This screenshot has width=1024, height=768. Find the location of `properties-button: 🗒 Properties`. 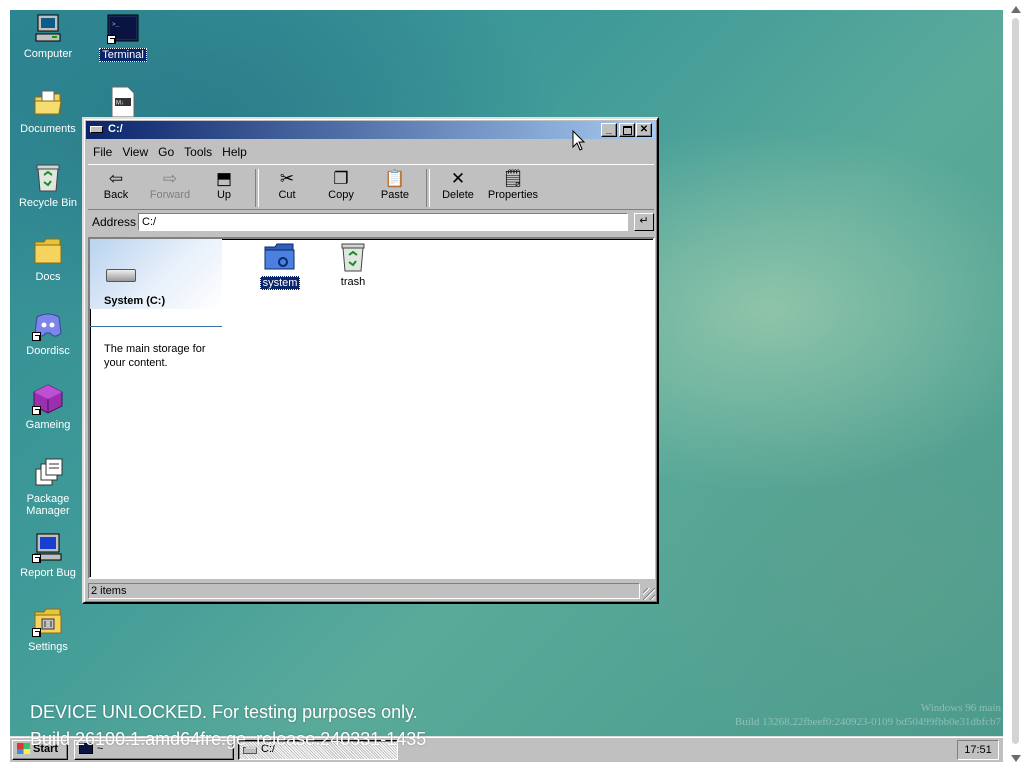

properties-button: 🗒 Properties is located at coordinates (513, 185).